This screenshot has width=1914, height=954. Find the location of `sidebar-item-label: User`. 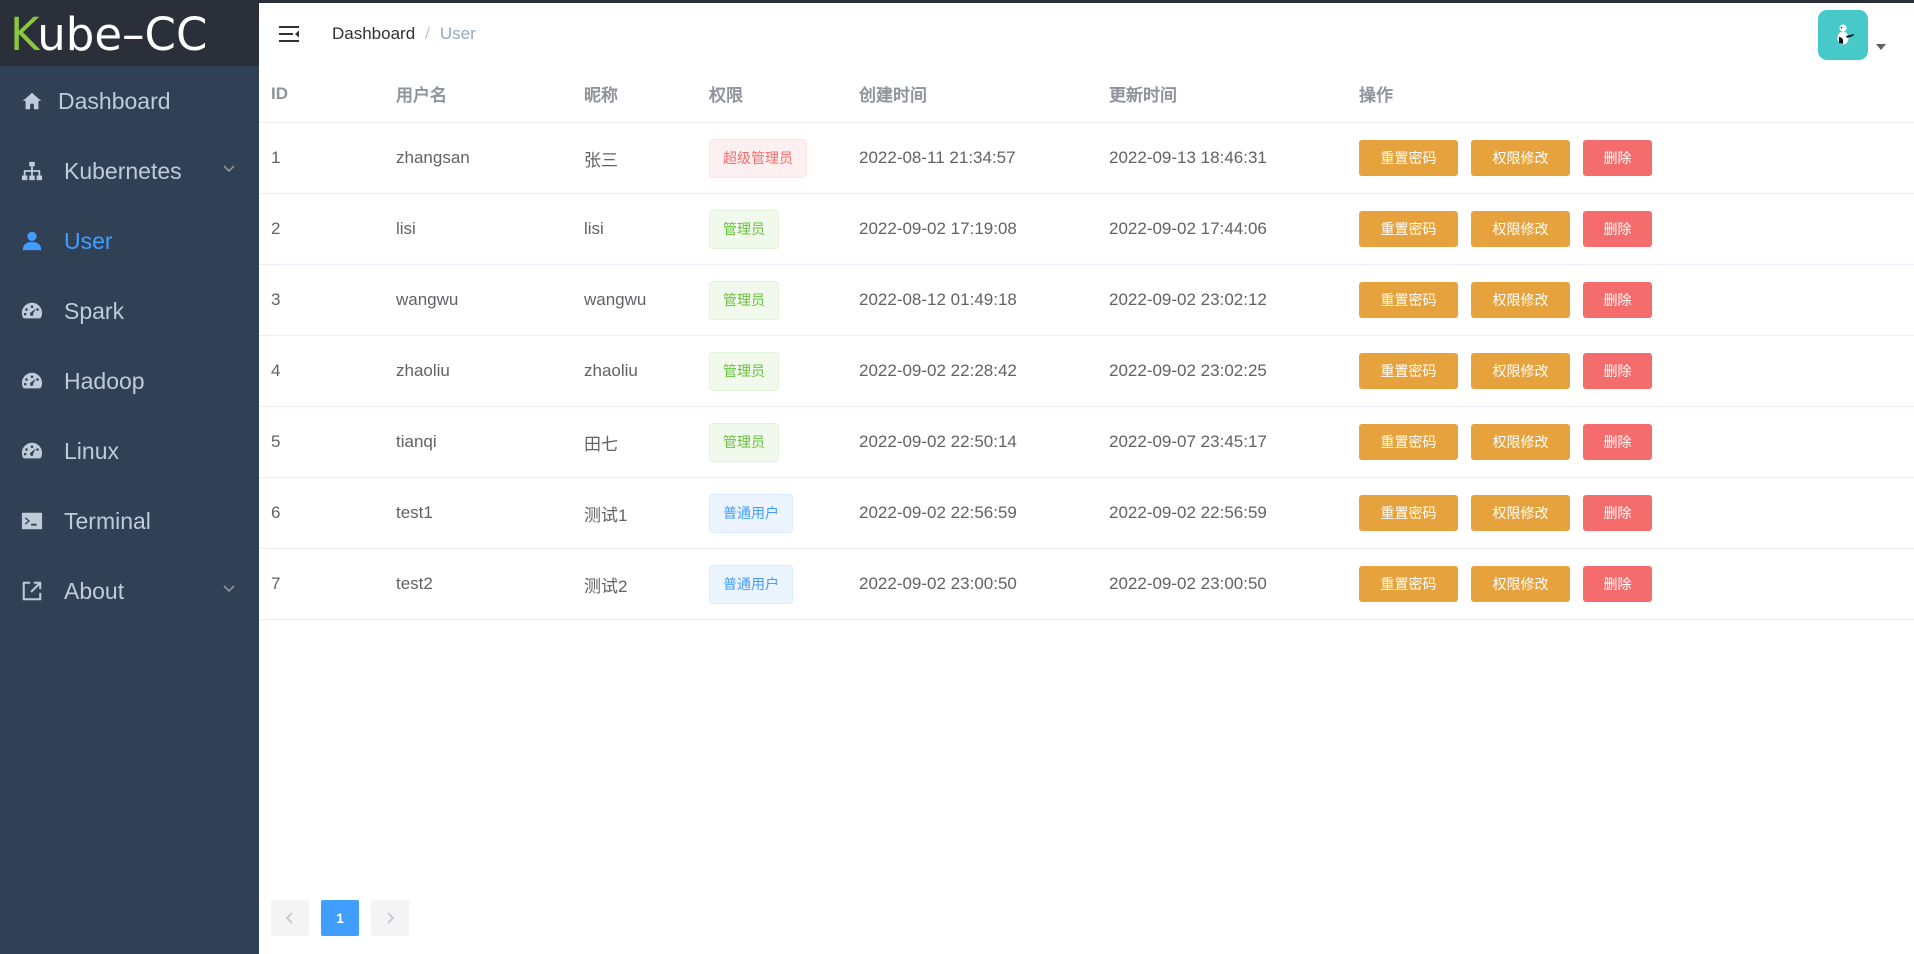

sidebar-item-label: User is located at coordinates (88, 240).